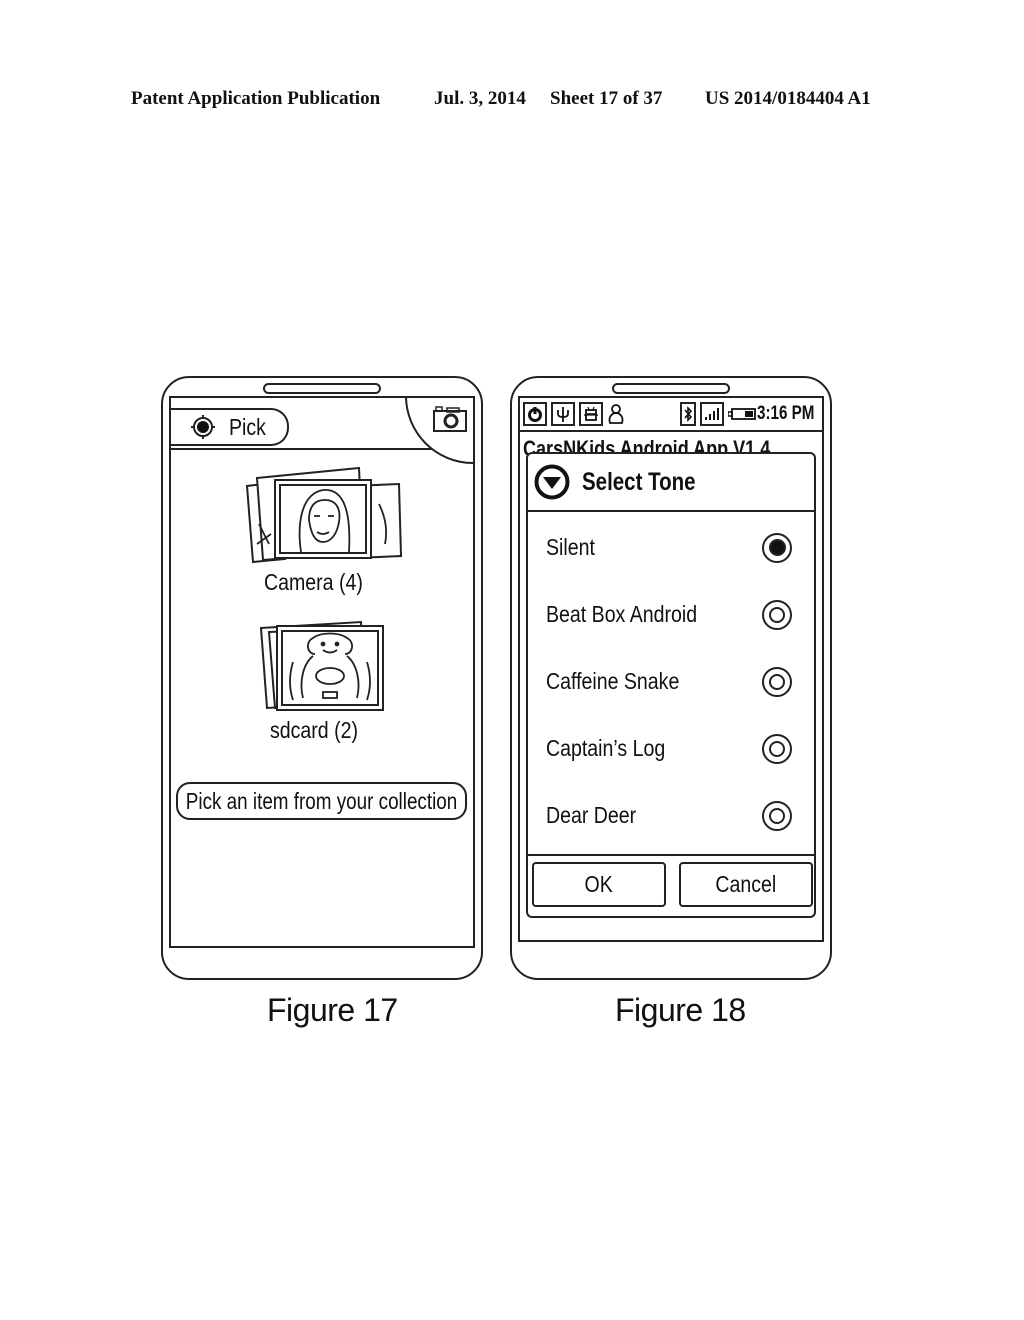 This screenshot has height=1320, width=1024. What do you see at coordinates (591, 414) in the screenshot?
I see `android-debug-icon` at bounding box center [591, 414].